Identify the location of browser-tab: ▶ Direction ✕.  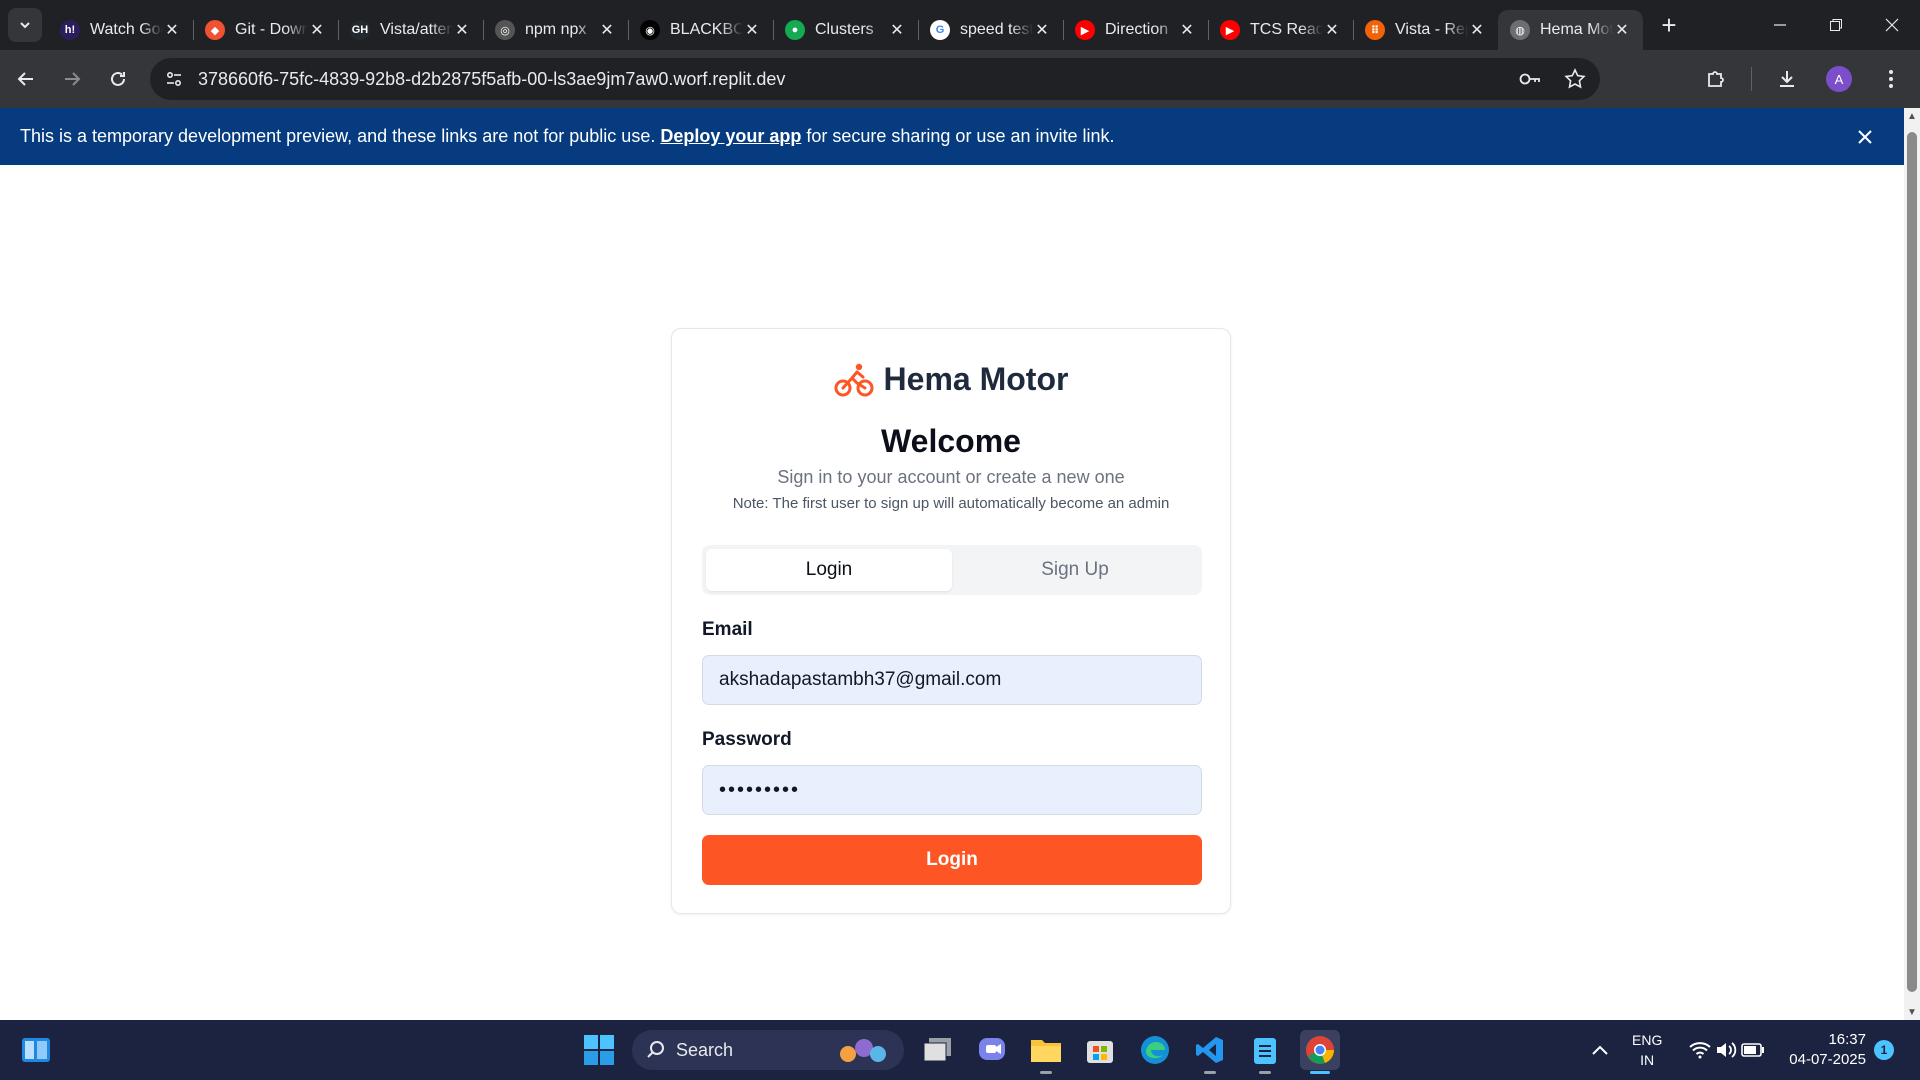
(1135, 30).